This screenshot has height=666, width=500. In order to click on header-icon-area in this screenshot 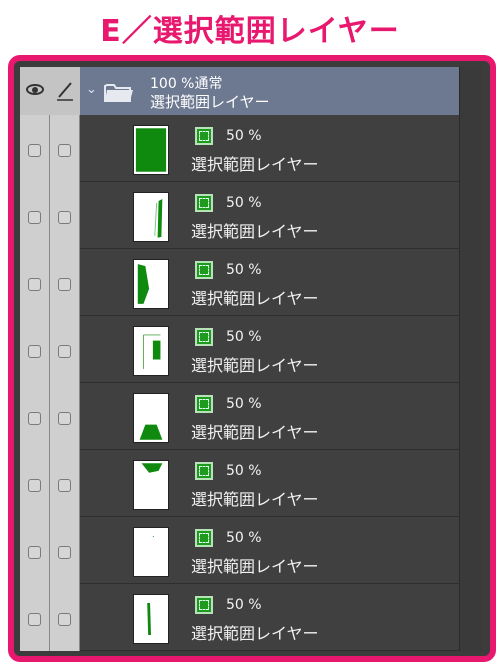, I will do `click(50, 91)`.